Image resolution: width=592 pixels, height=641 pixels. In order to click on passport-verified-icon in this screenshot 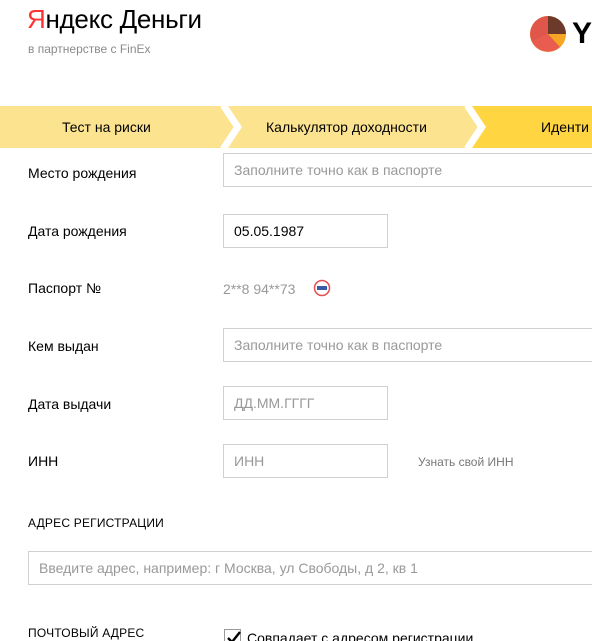, I will do `click(322, 288)`.